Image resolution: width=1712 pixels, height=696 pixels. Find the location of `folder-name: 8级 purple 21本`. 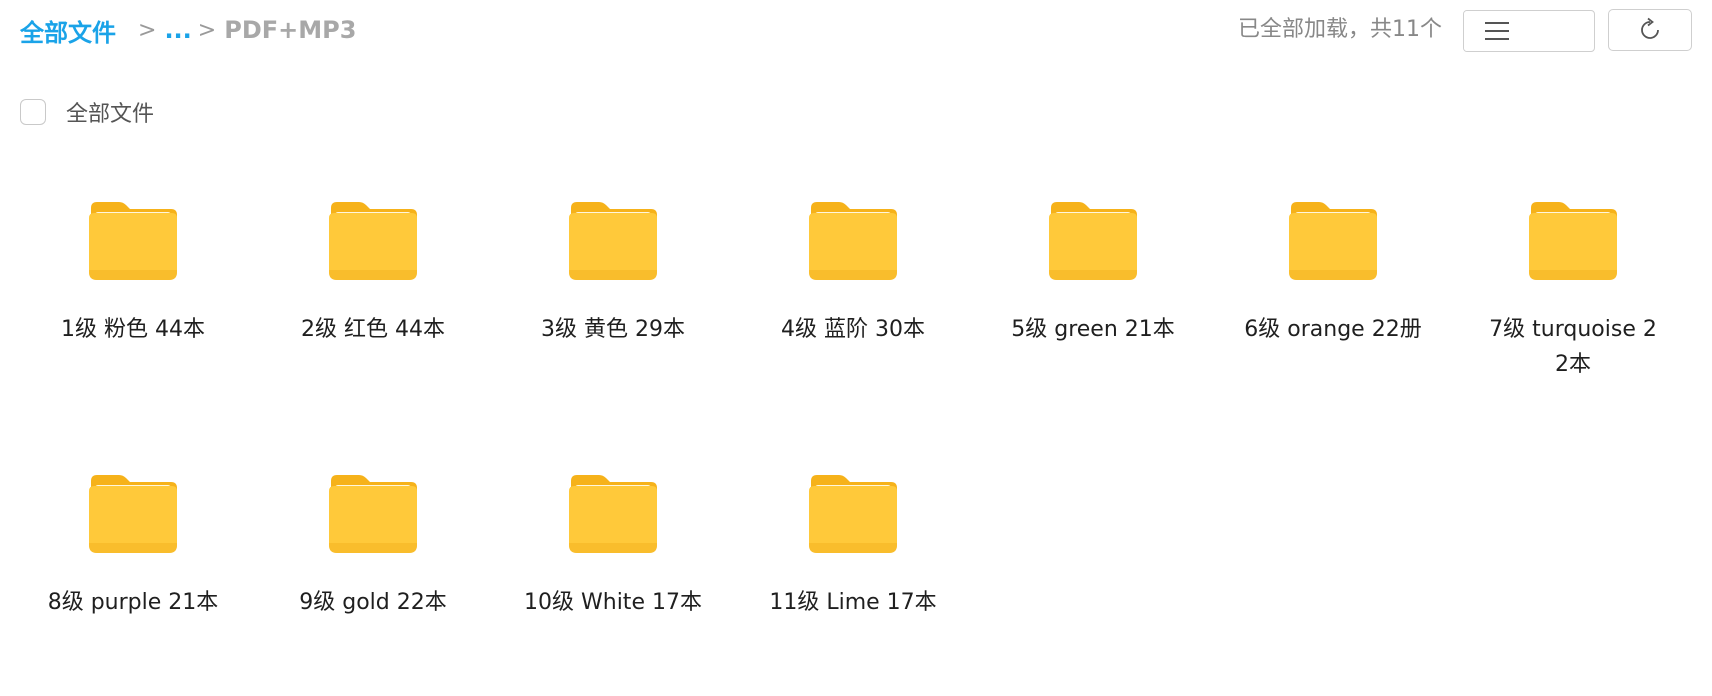

folder-name: 8级 purple 21本 is located at coordinates (133, 602).